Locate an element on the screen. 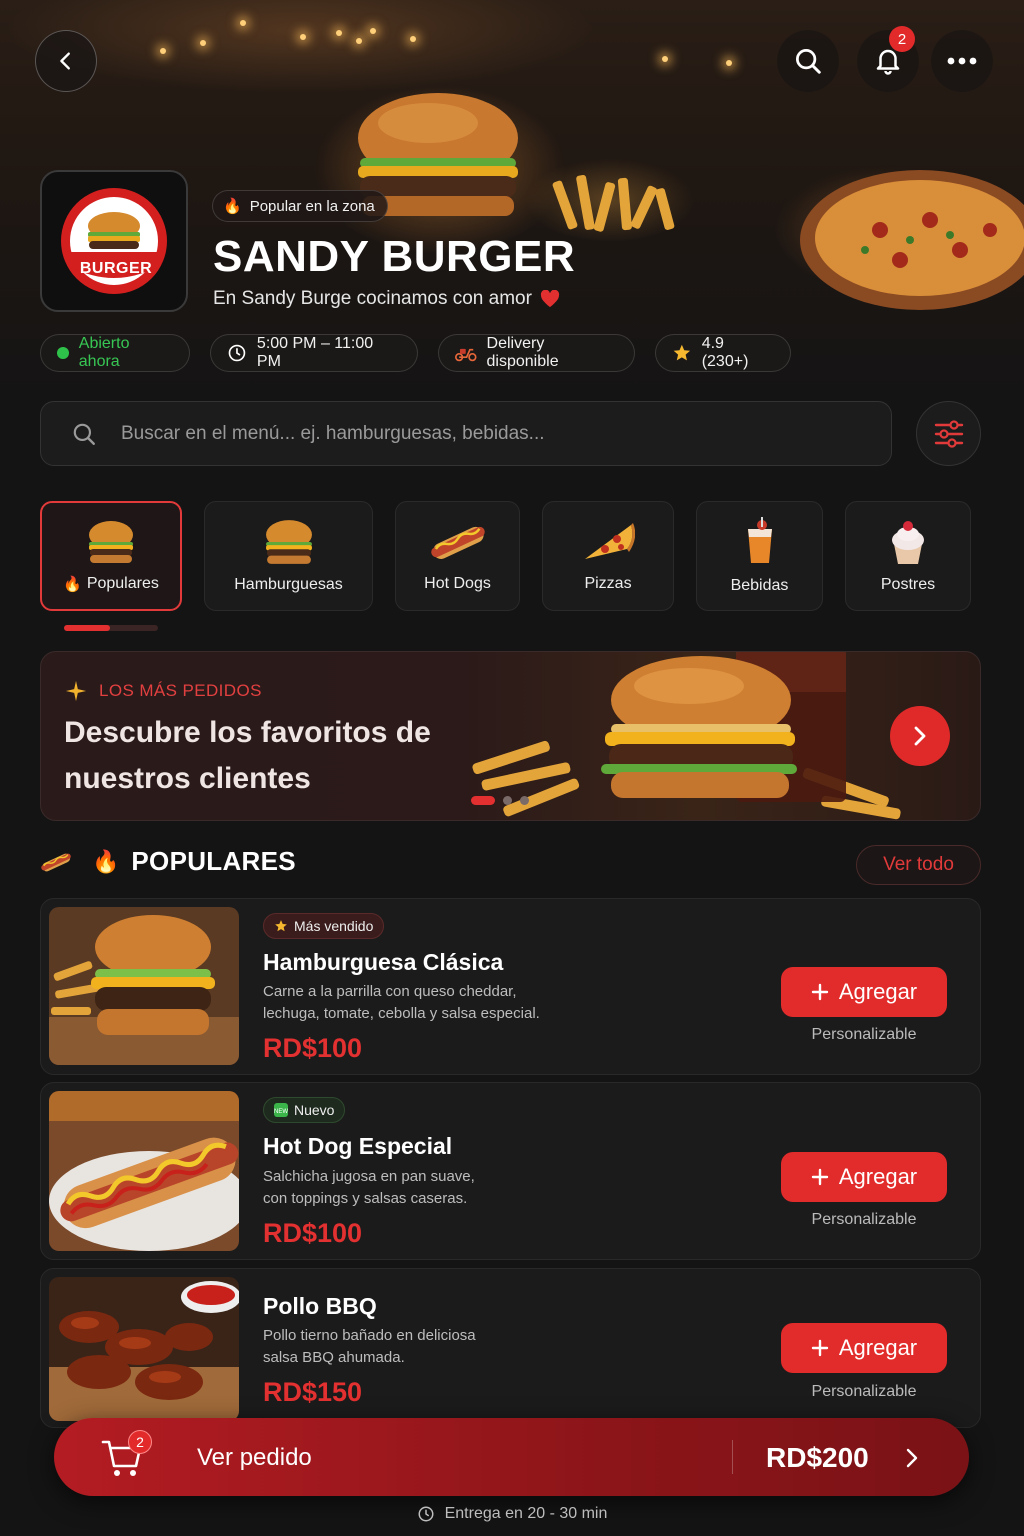 Image resolution: width=1024 pixels, height=1536 pixels. pizza-image is located at coordinates (912, 240).